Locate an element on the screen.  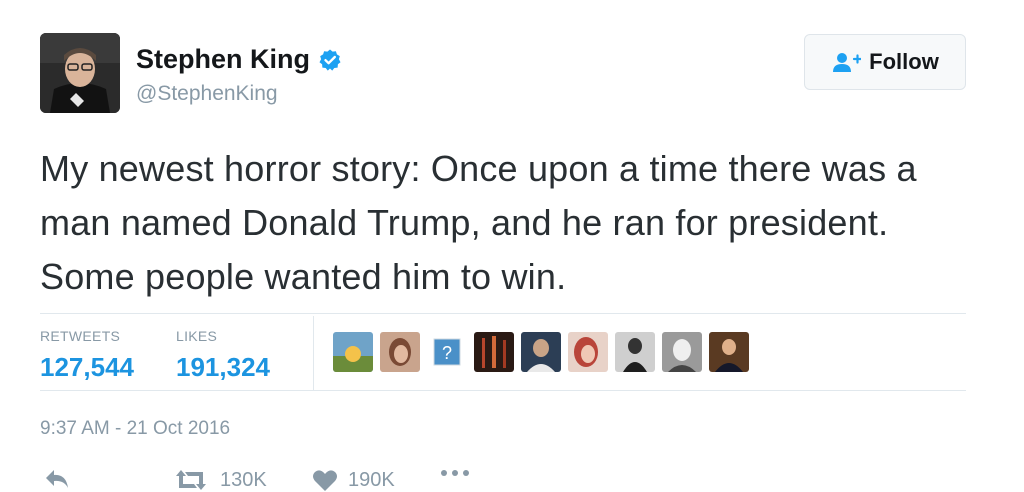
retweets-stat: RETWEETS 127,544 is located at coordinates (87, 355).